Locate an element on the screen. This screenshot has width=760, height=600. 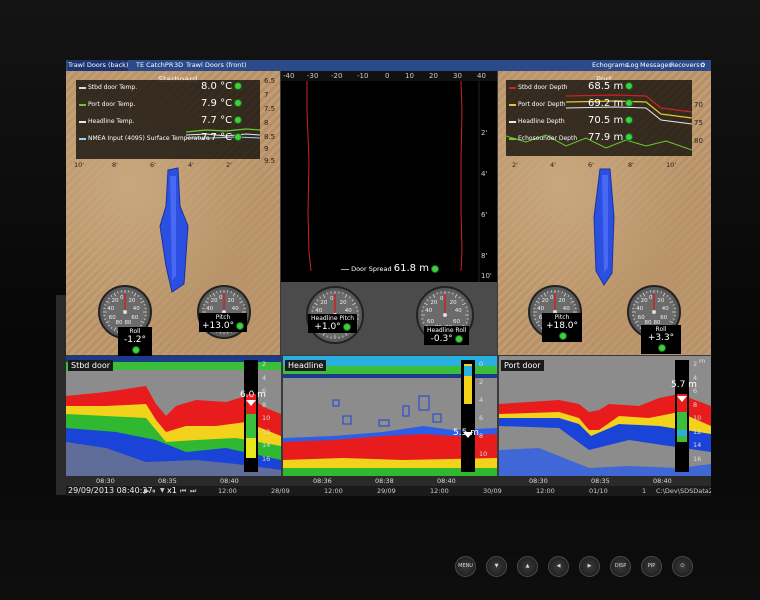
door-spread-readout: Door Spread 61.8 m is located at coordinates (390, 268).